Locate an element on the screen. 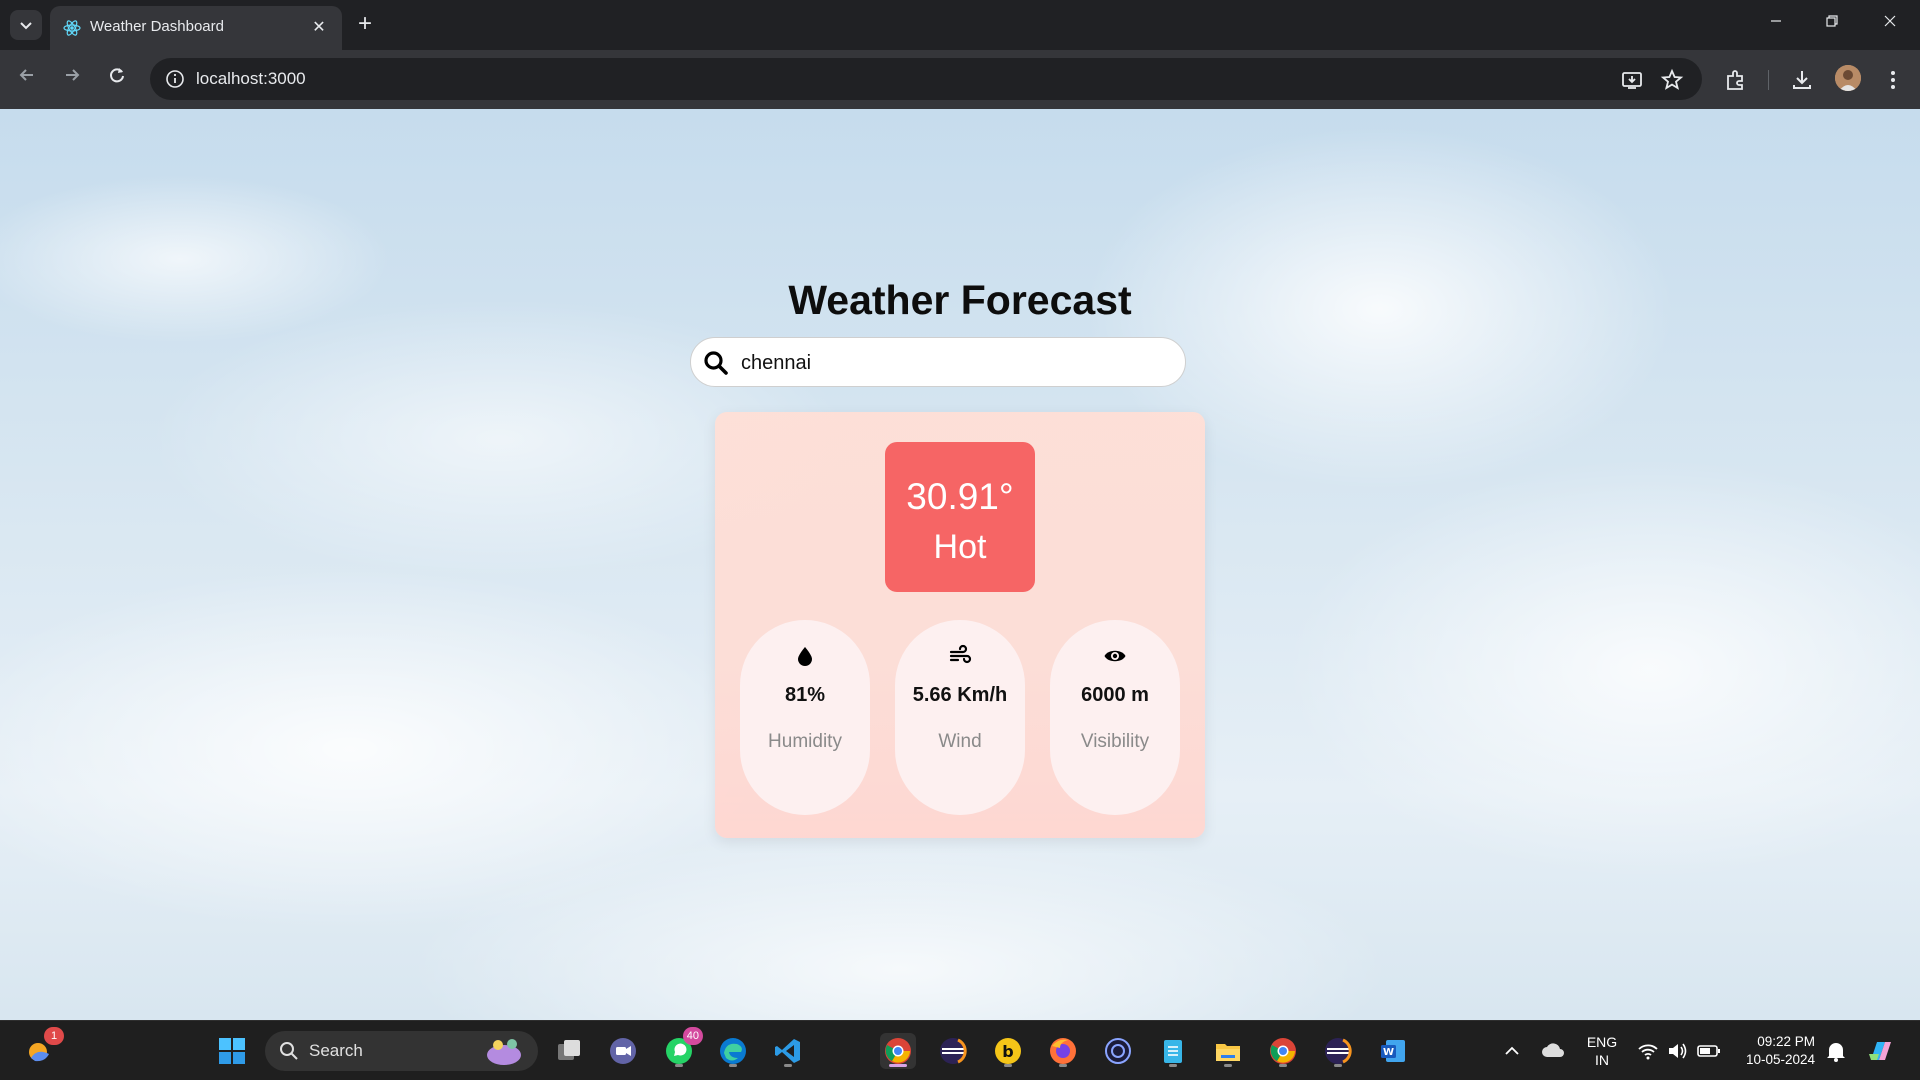  task-view-icon is located at coordinates (569, 1050).